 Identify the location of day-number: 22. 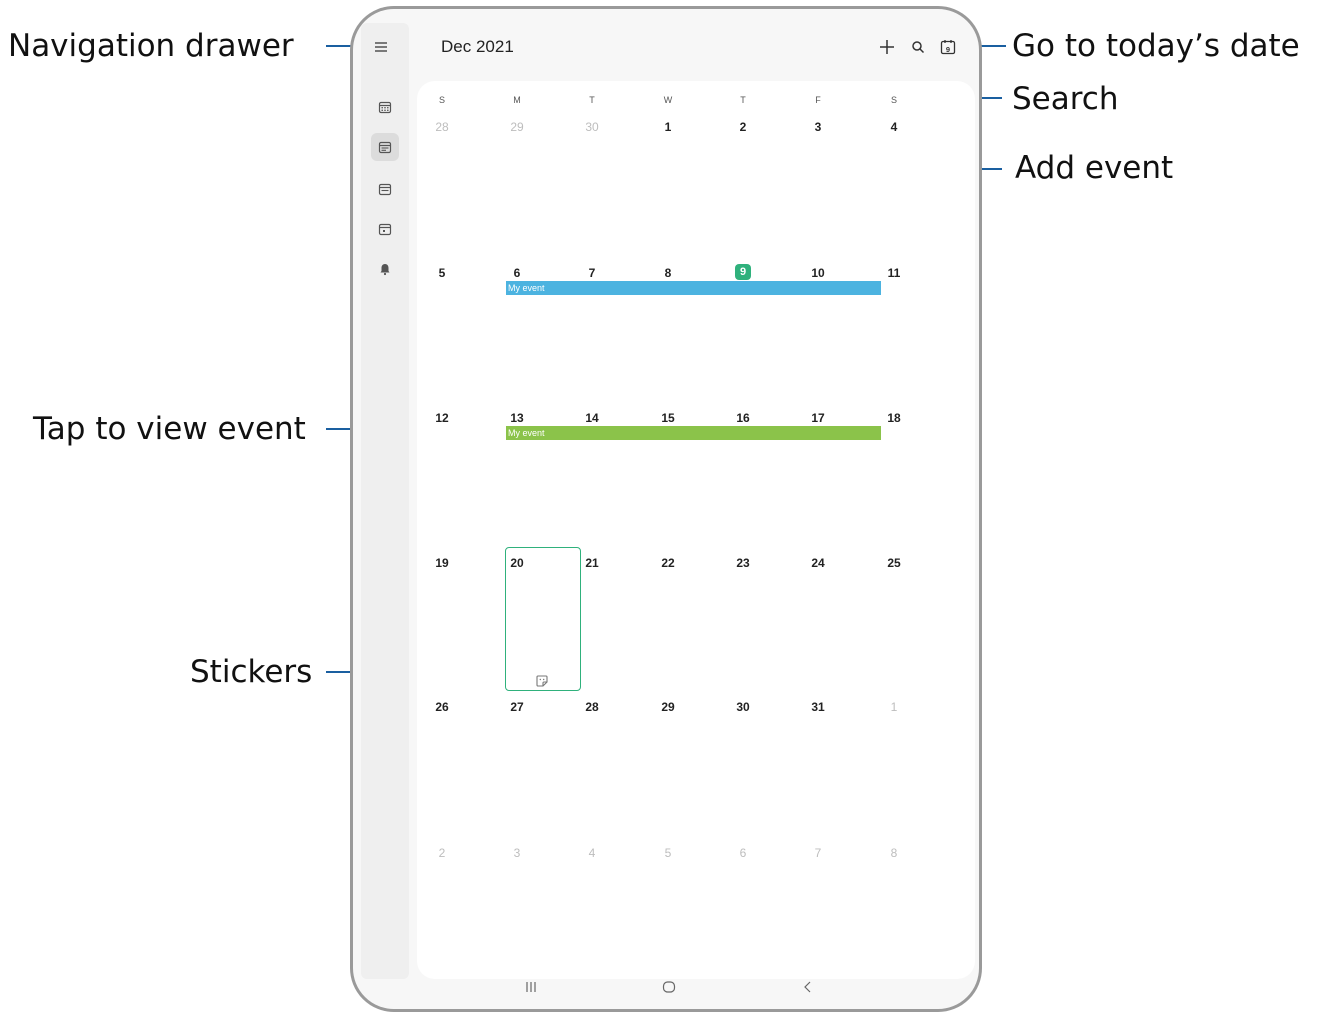
(667, 563).